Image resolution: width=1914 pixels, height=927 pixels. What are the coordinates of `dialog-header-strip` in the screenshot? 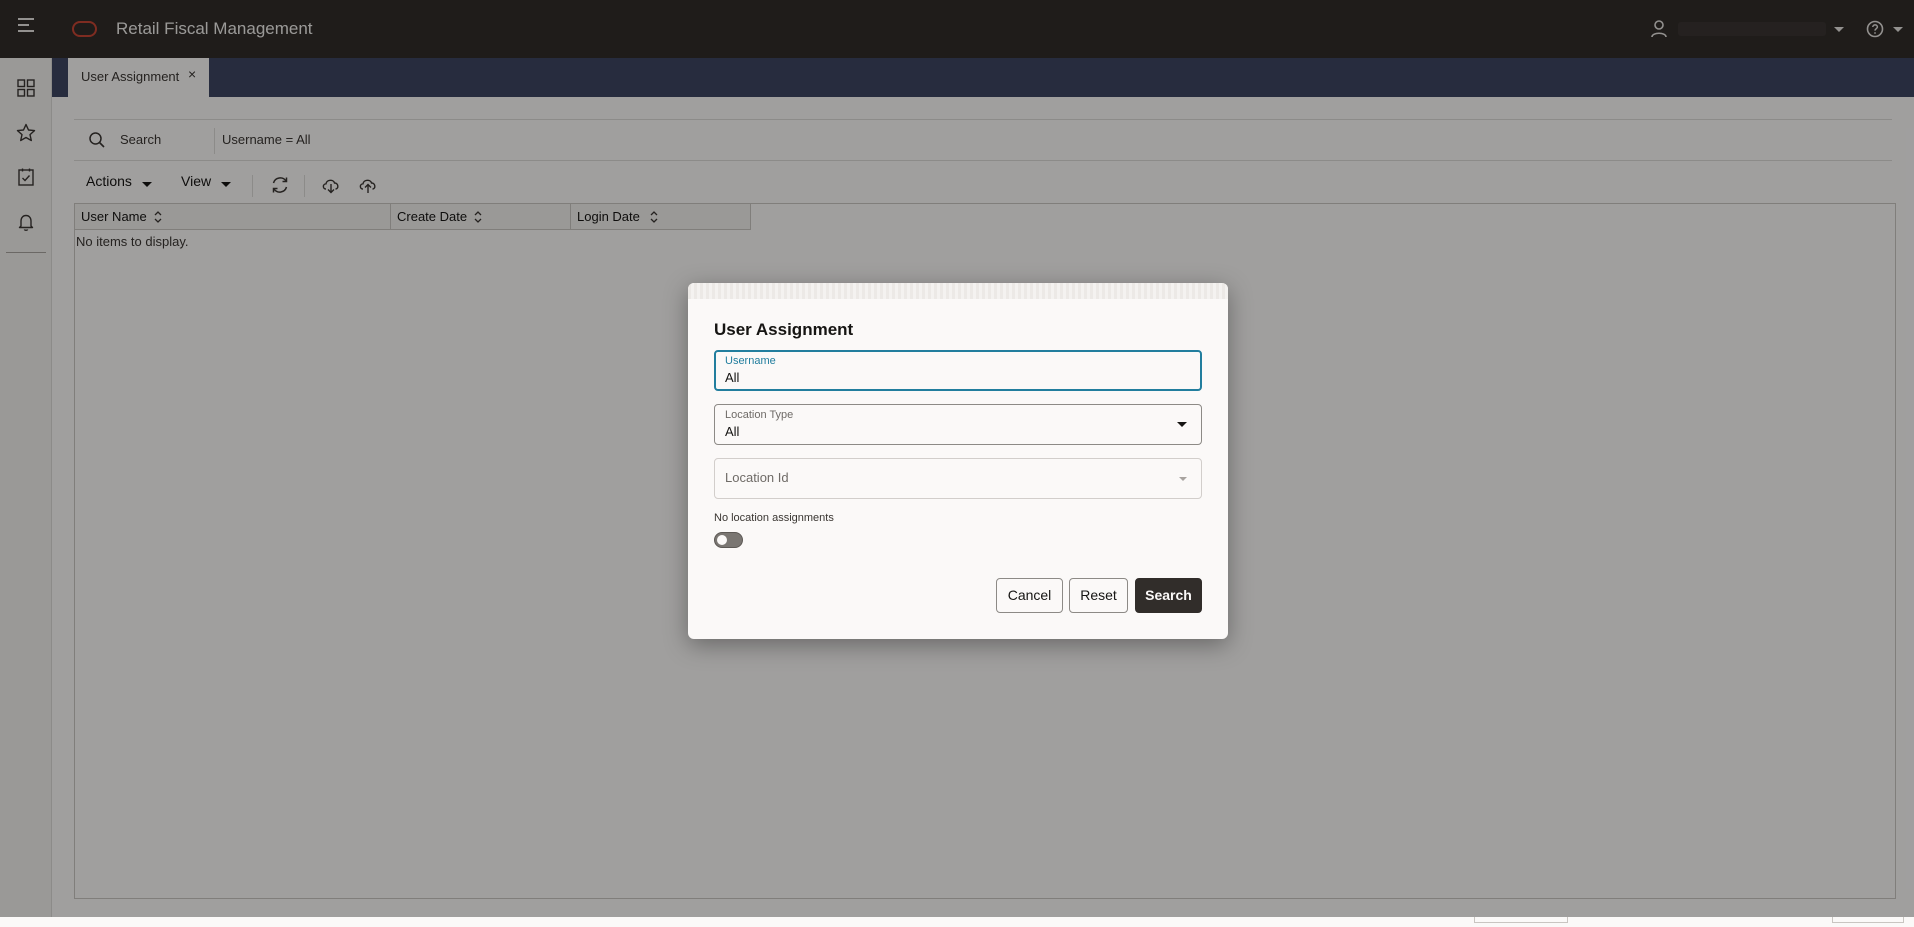 It's located at (958, 291).